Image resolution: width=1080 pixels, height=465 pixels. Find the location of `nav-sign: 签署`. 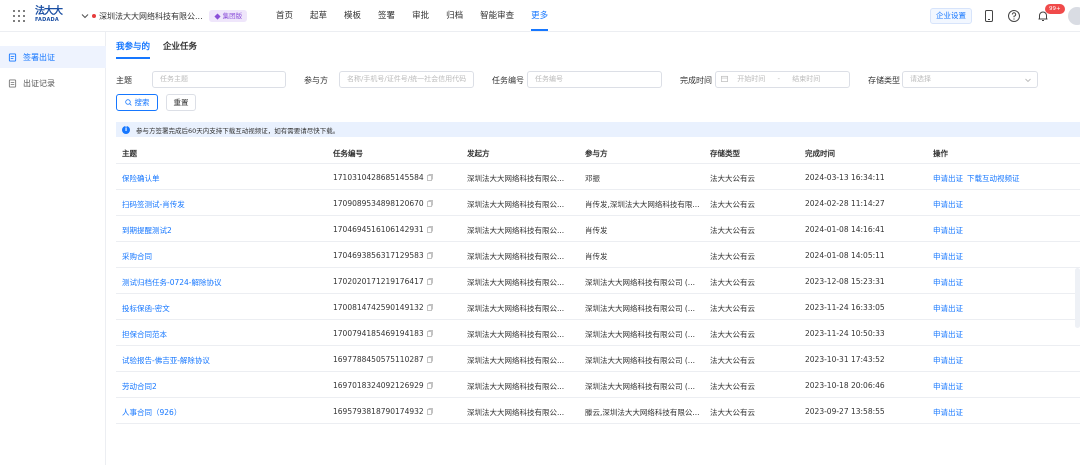

nav-sign: 签署 is located at coordinates (386, 16).